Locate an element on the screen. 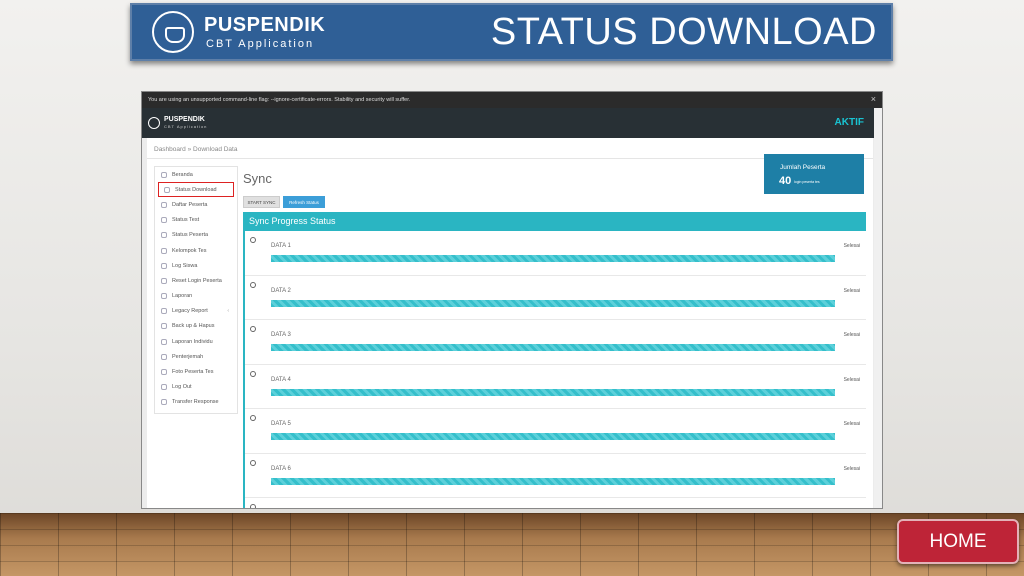  slide-title: STATUS DOWNLOAD is located at coordinates (683, 32).